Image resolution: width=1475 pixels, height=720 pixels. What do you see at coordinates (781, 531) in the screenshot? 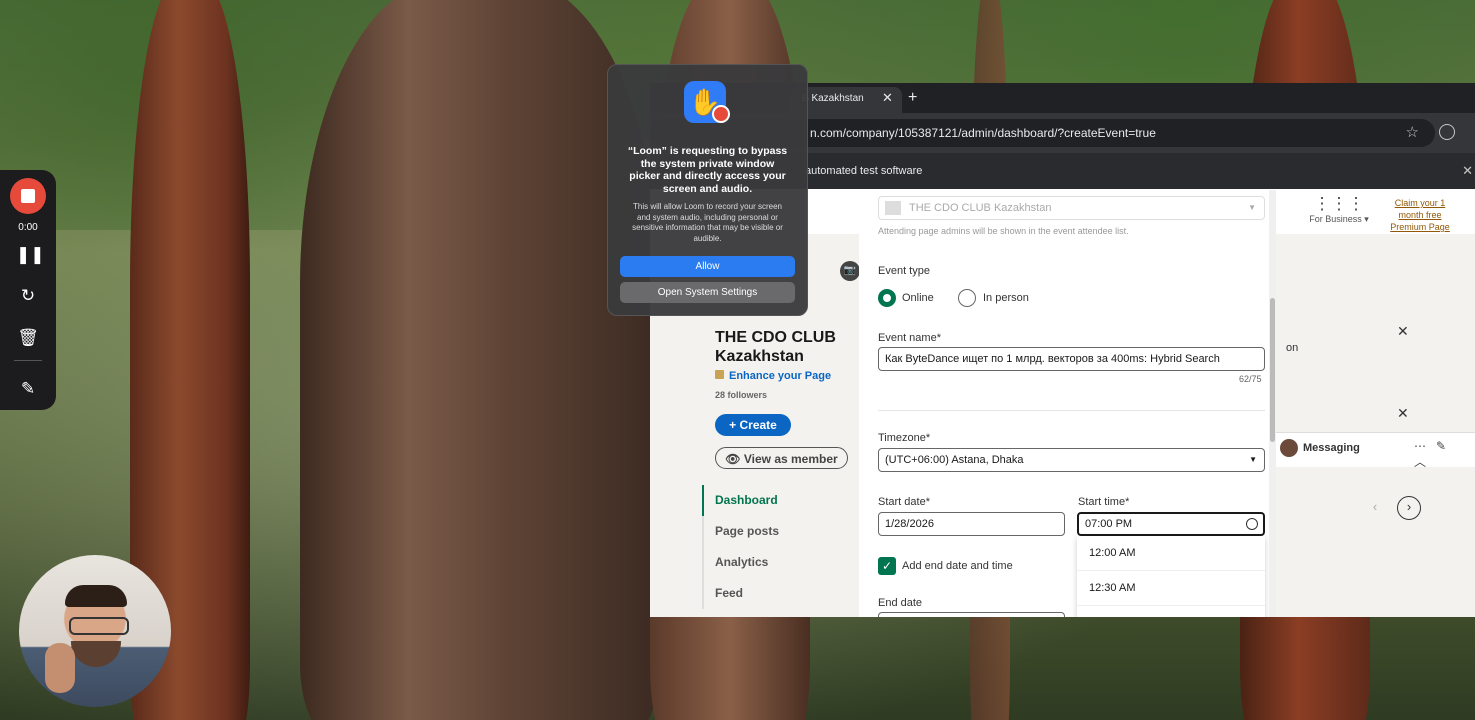
I see `sidebar-item-page-posts: Page posts` at bounding box center [781, 531].